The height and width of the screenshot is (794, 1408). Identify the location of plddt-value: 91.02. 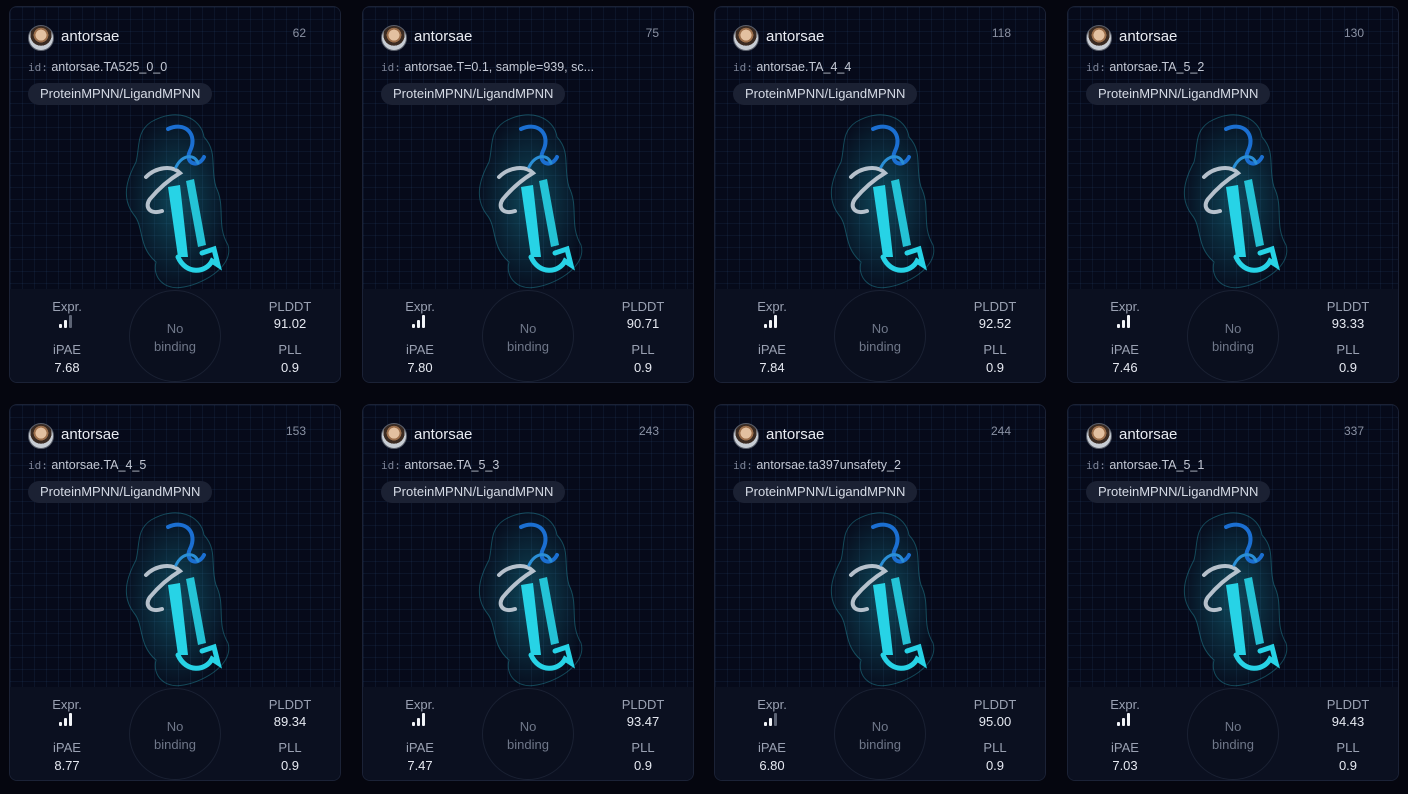
(290, 323).